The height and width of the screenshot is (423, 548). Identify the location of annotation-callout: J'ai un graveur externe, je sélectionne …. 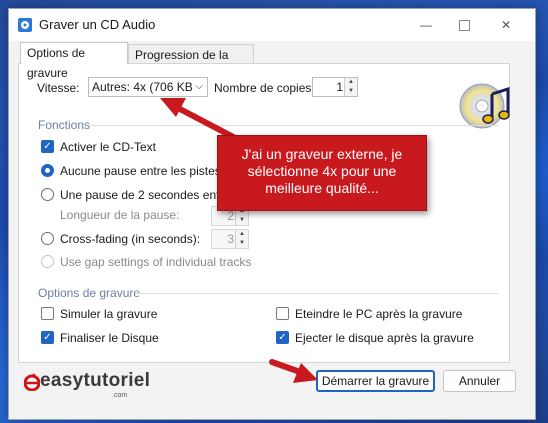
(322, 173).